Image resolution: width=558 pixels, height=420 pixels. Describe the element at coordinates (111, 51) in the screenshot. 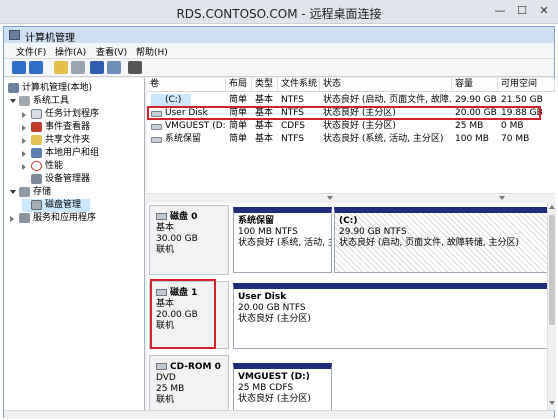

I see `menu-view: 查看(V)` at that location.